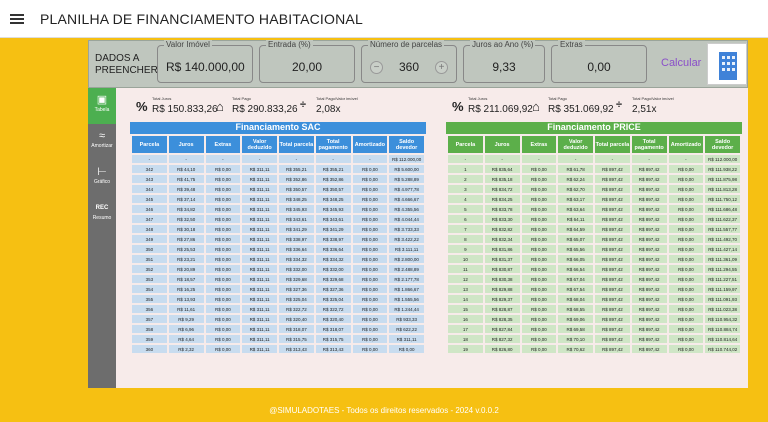 This screenshot has height=422, width=768. Describe the element at coordinates (333, 219) in the screenshot. I see `table-cell: R$ 343,61` at that location.